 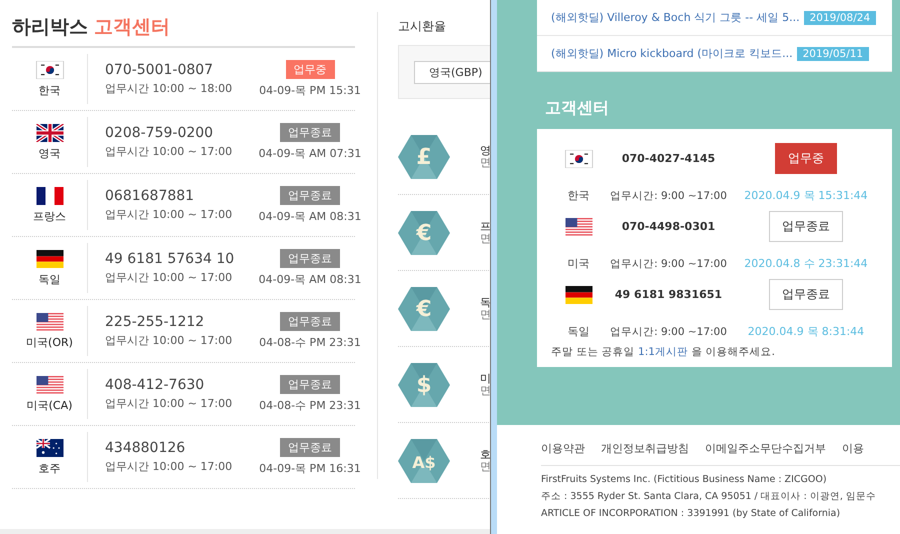 I want to click on phone-number: 070-5001-0807, so click(x=159, y=70).